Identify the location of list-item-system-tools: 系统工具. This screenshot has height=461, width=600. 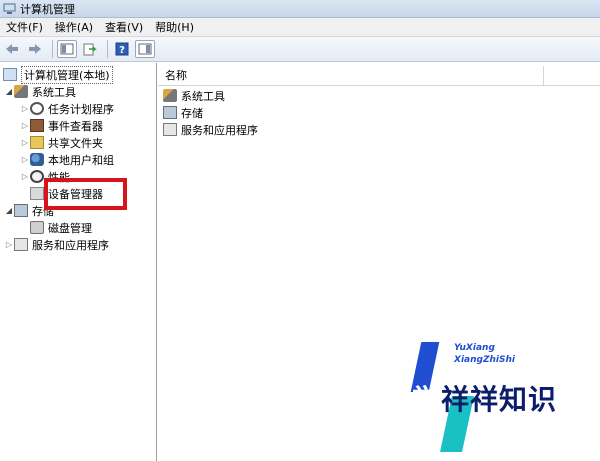
(194, 95).